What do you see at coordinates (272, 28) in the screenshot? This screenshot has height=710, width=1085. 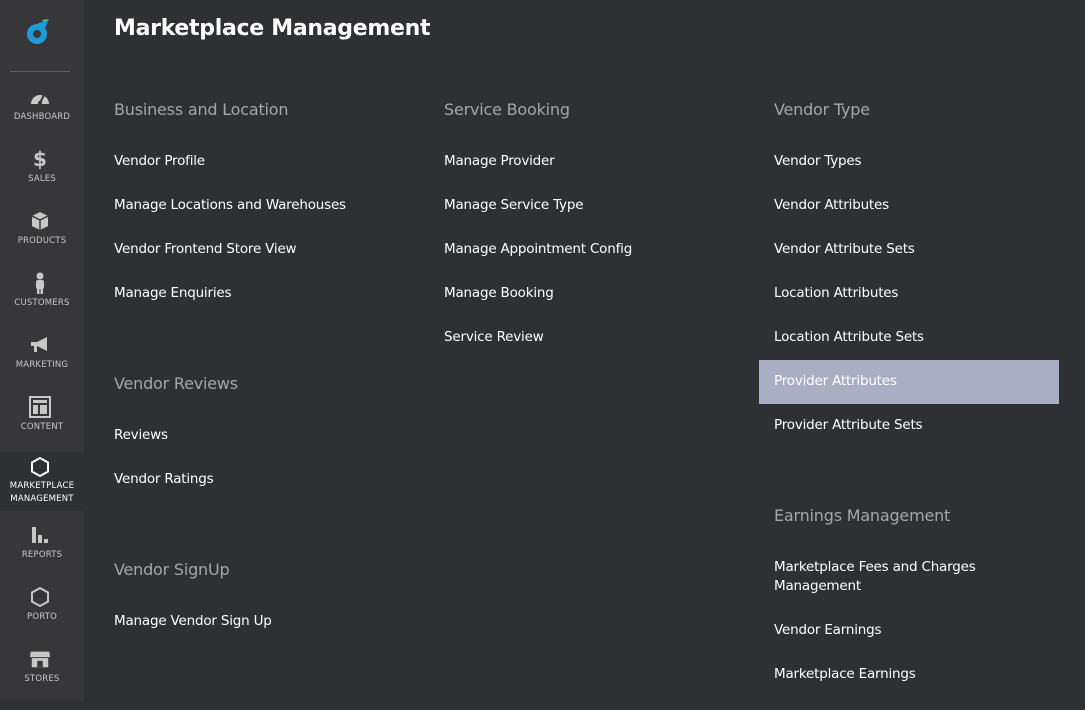 I see `page-title: Marketplace Management` at bounding box center [272, 28].